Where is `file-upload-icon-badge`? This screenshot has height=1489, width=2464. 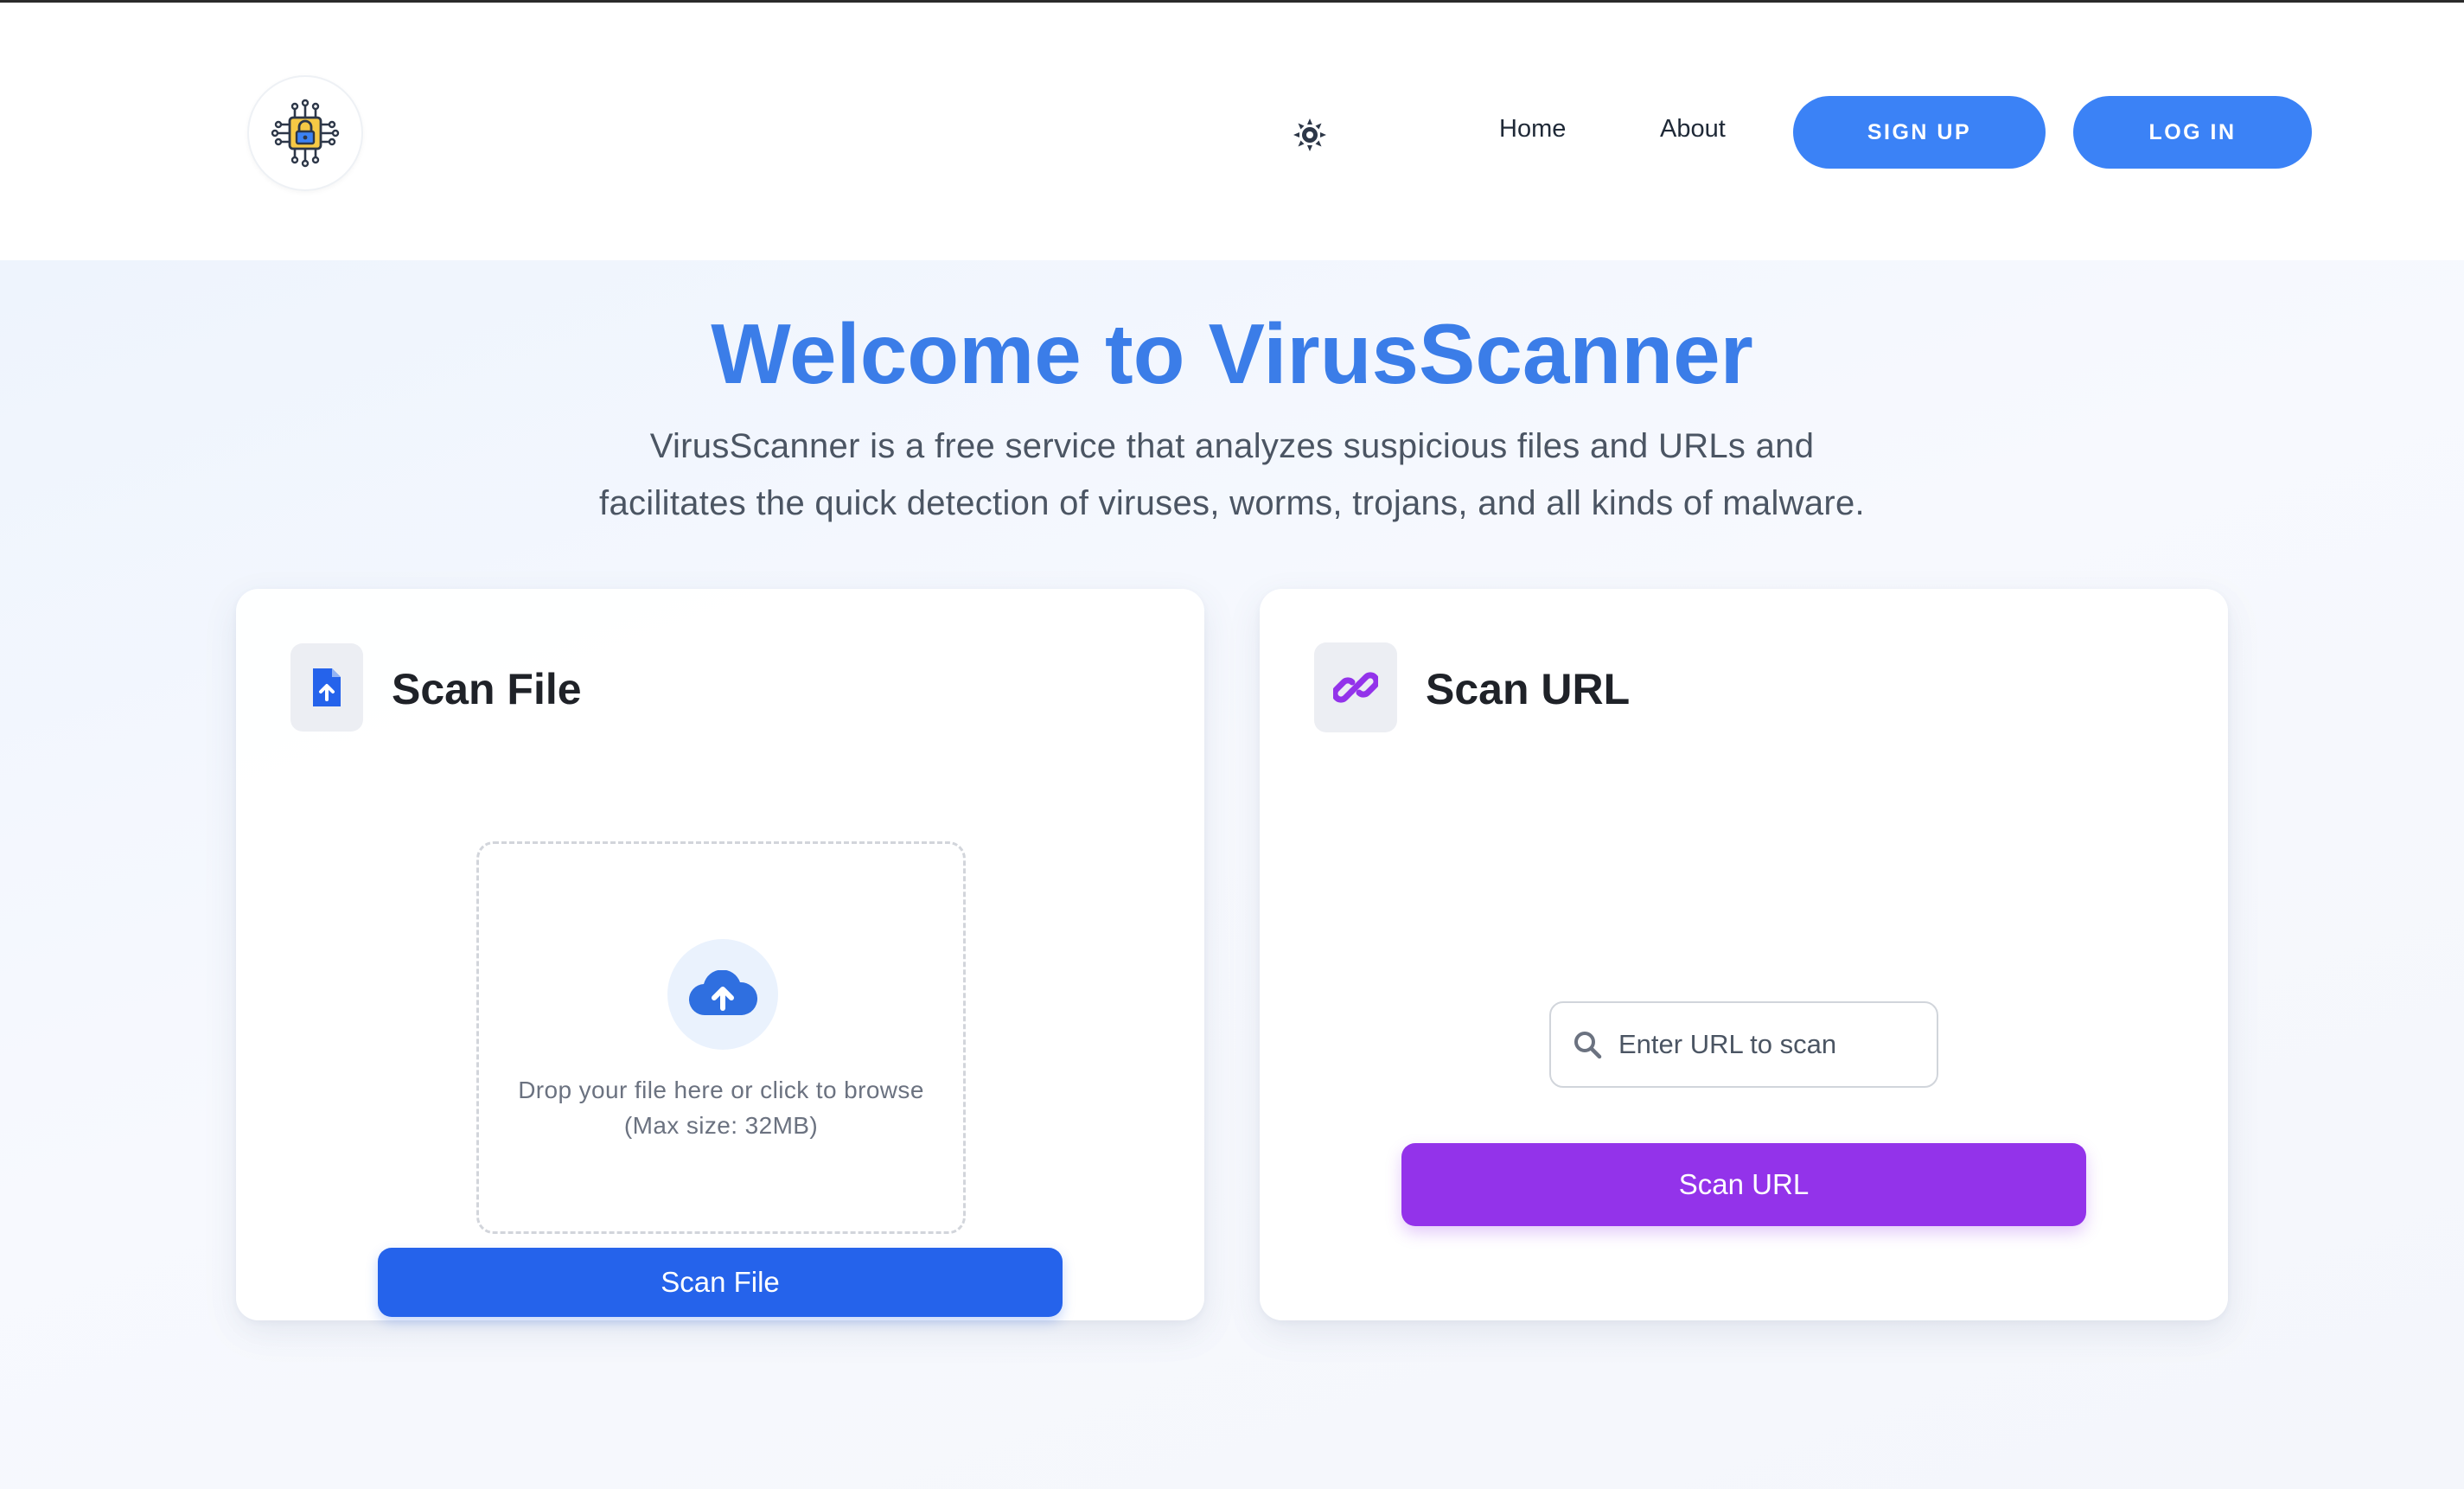 file-upload-icon-badge is located at coordinates (326, 688).